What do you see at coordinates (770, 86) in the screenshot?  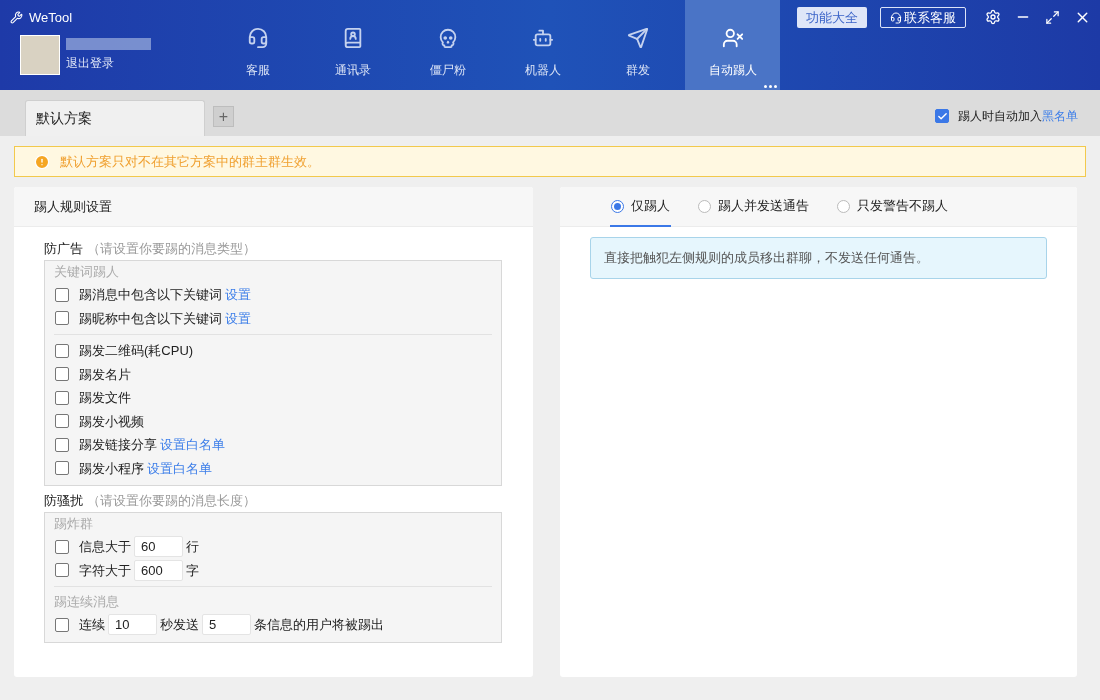 I see `more-icon` at bounding box center [770, 86].